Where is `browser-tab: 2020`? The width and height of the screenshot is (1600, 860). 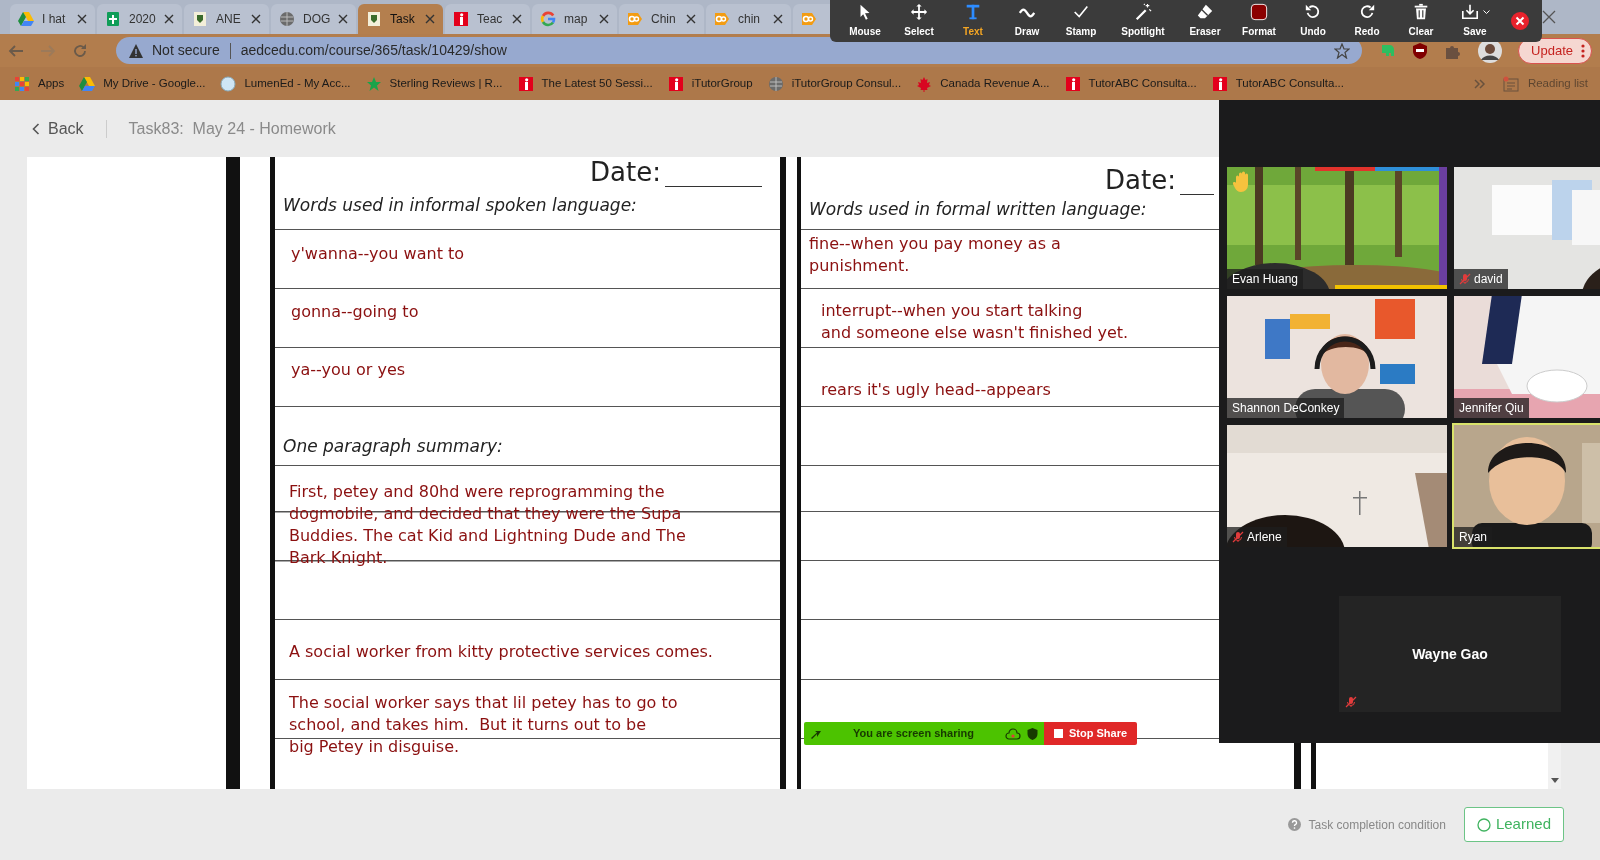 browser-tab: 2020 is located at coordinates (139, 19).